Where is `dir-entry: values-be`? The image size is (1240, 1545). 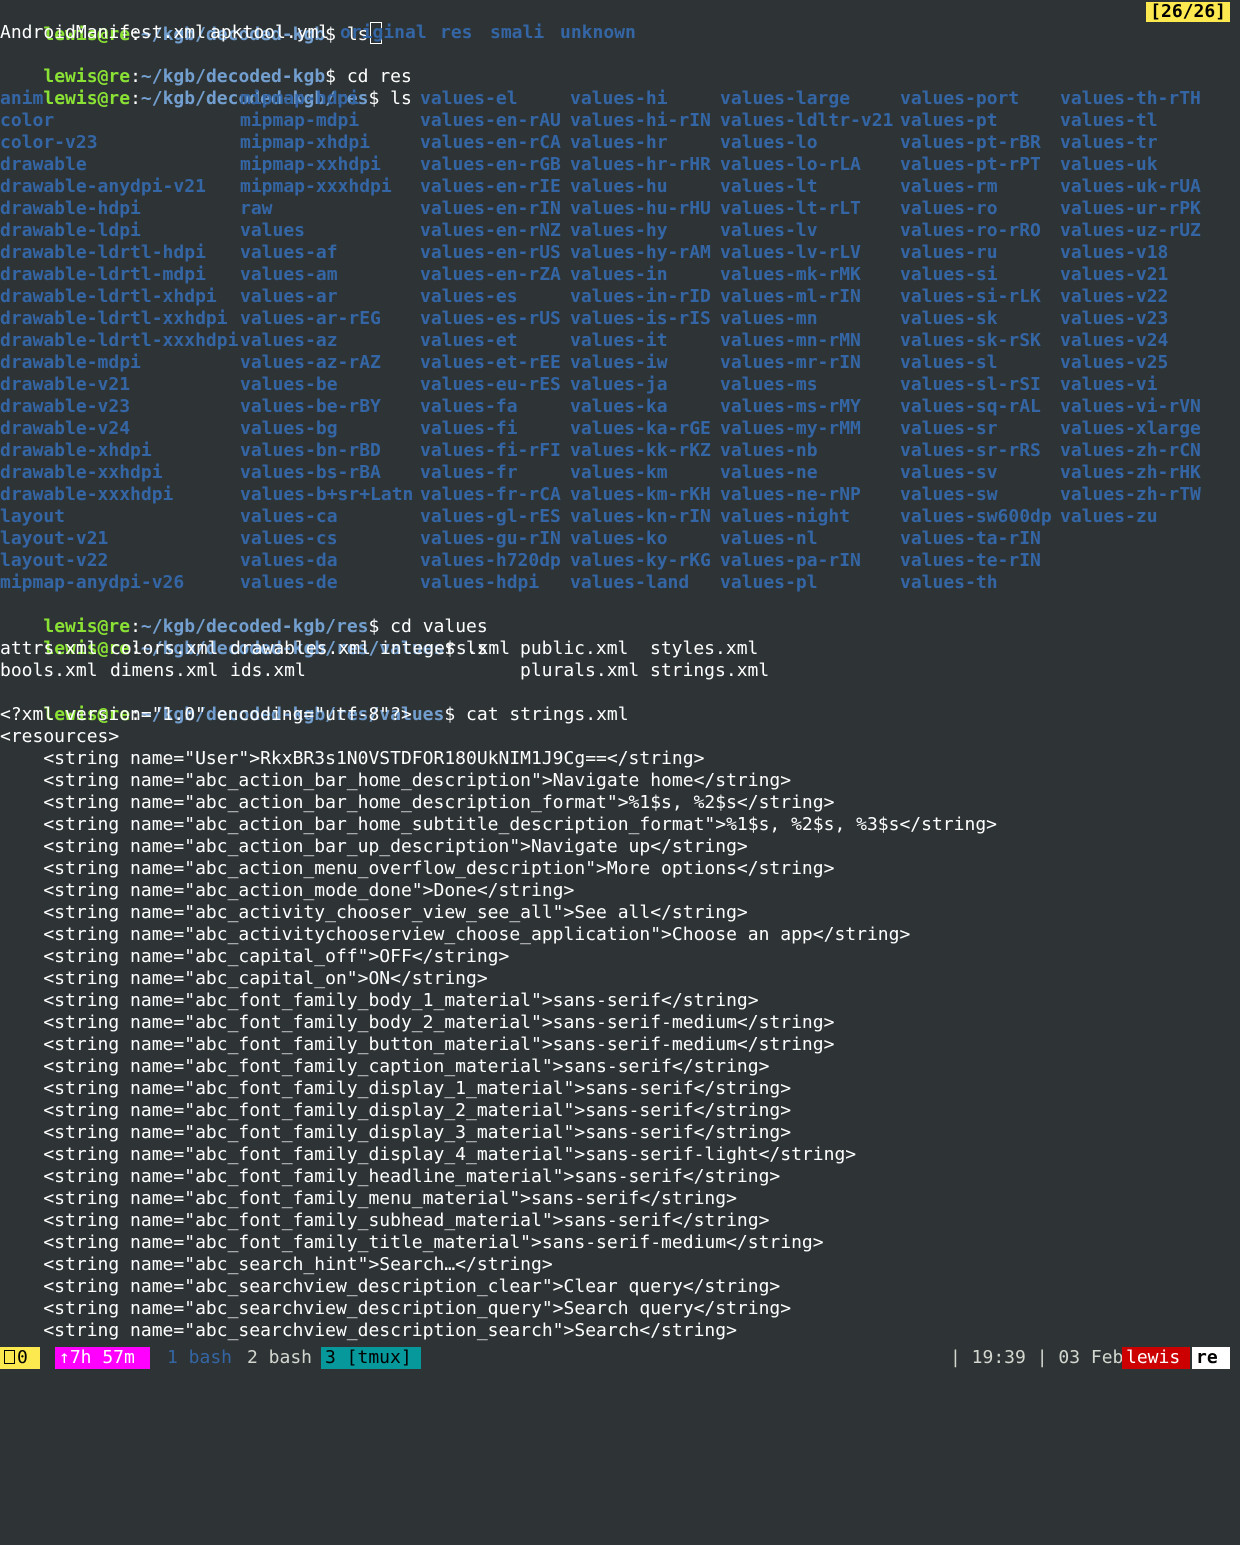 dir-entry: values-be is located at coordinates (289, 384).